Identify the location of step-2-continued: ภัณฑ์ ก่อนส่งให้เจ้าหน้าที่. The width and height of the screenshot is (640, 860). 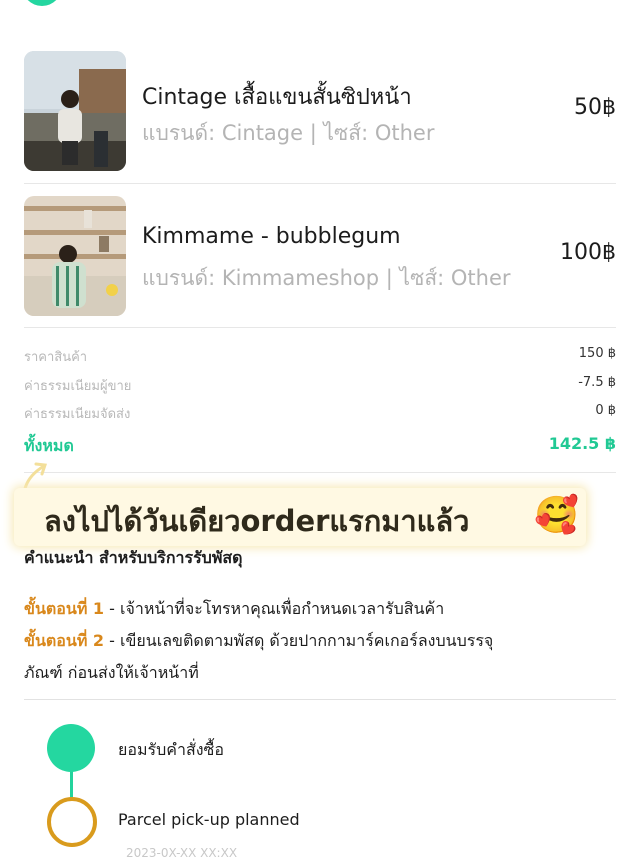
(111, 672).